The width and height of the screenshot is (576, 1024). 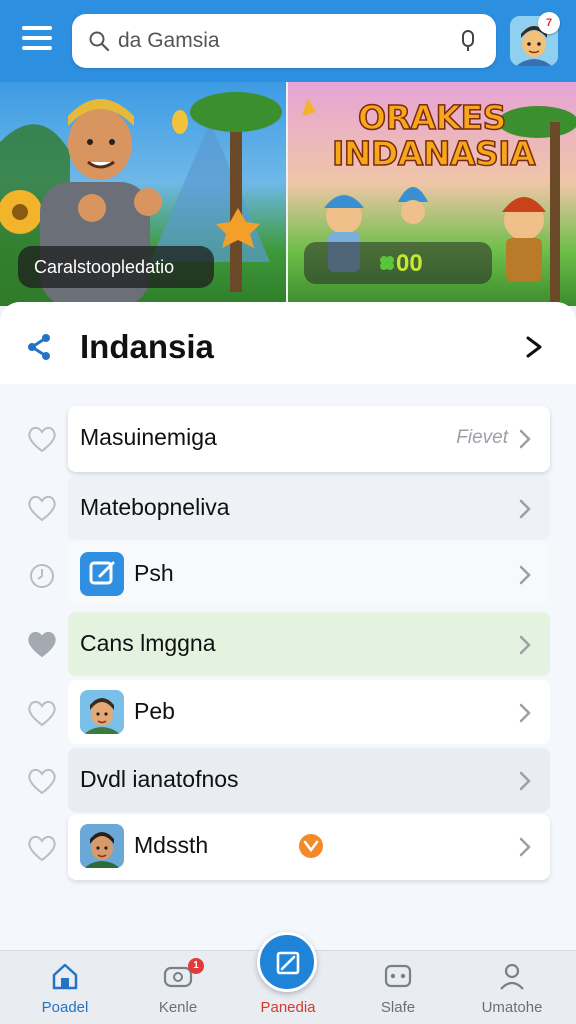 What do you see at coordinates (178, 987) in the screenshot?
I see `nav-item-games: Kenle` at bounding box center [178, 987].